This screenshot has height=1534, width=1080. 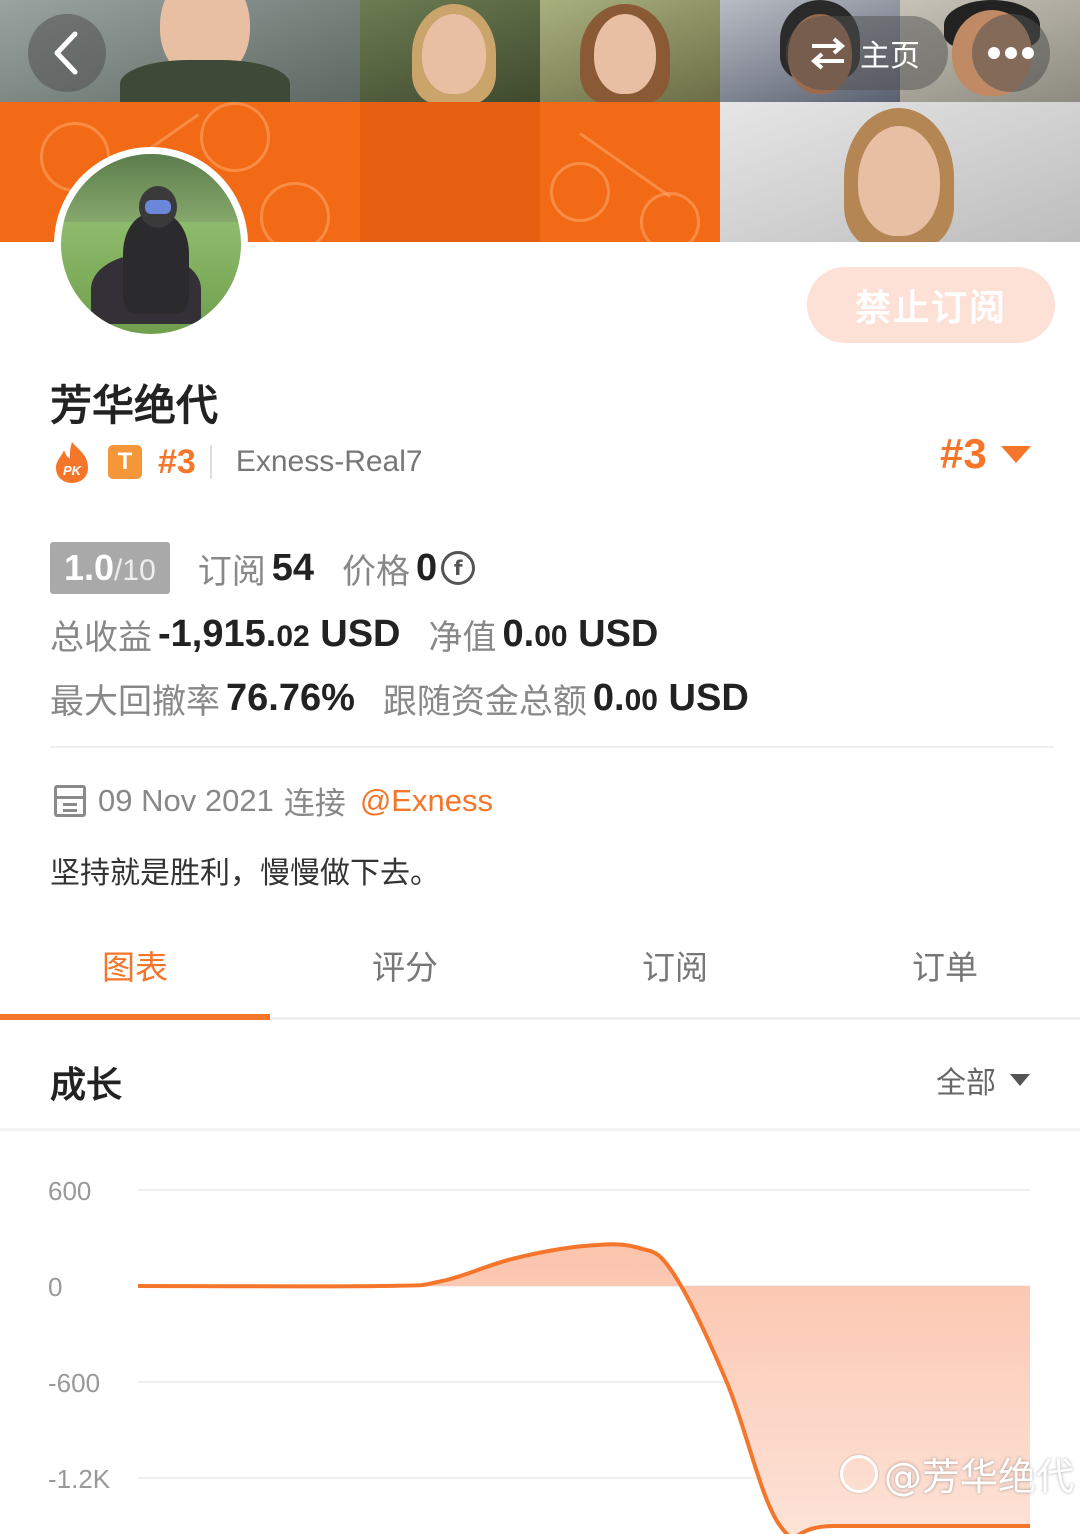 What do you see at coordinates (945, 974) in the screenshot?
I see `tab-orders: 订单` at bounding box center [945, 974].